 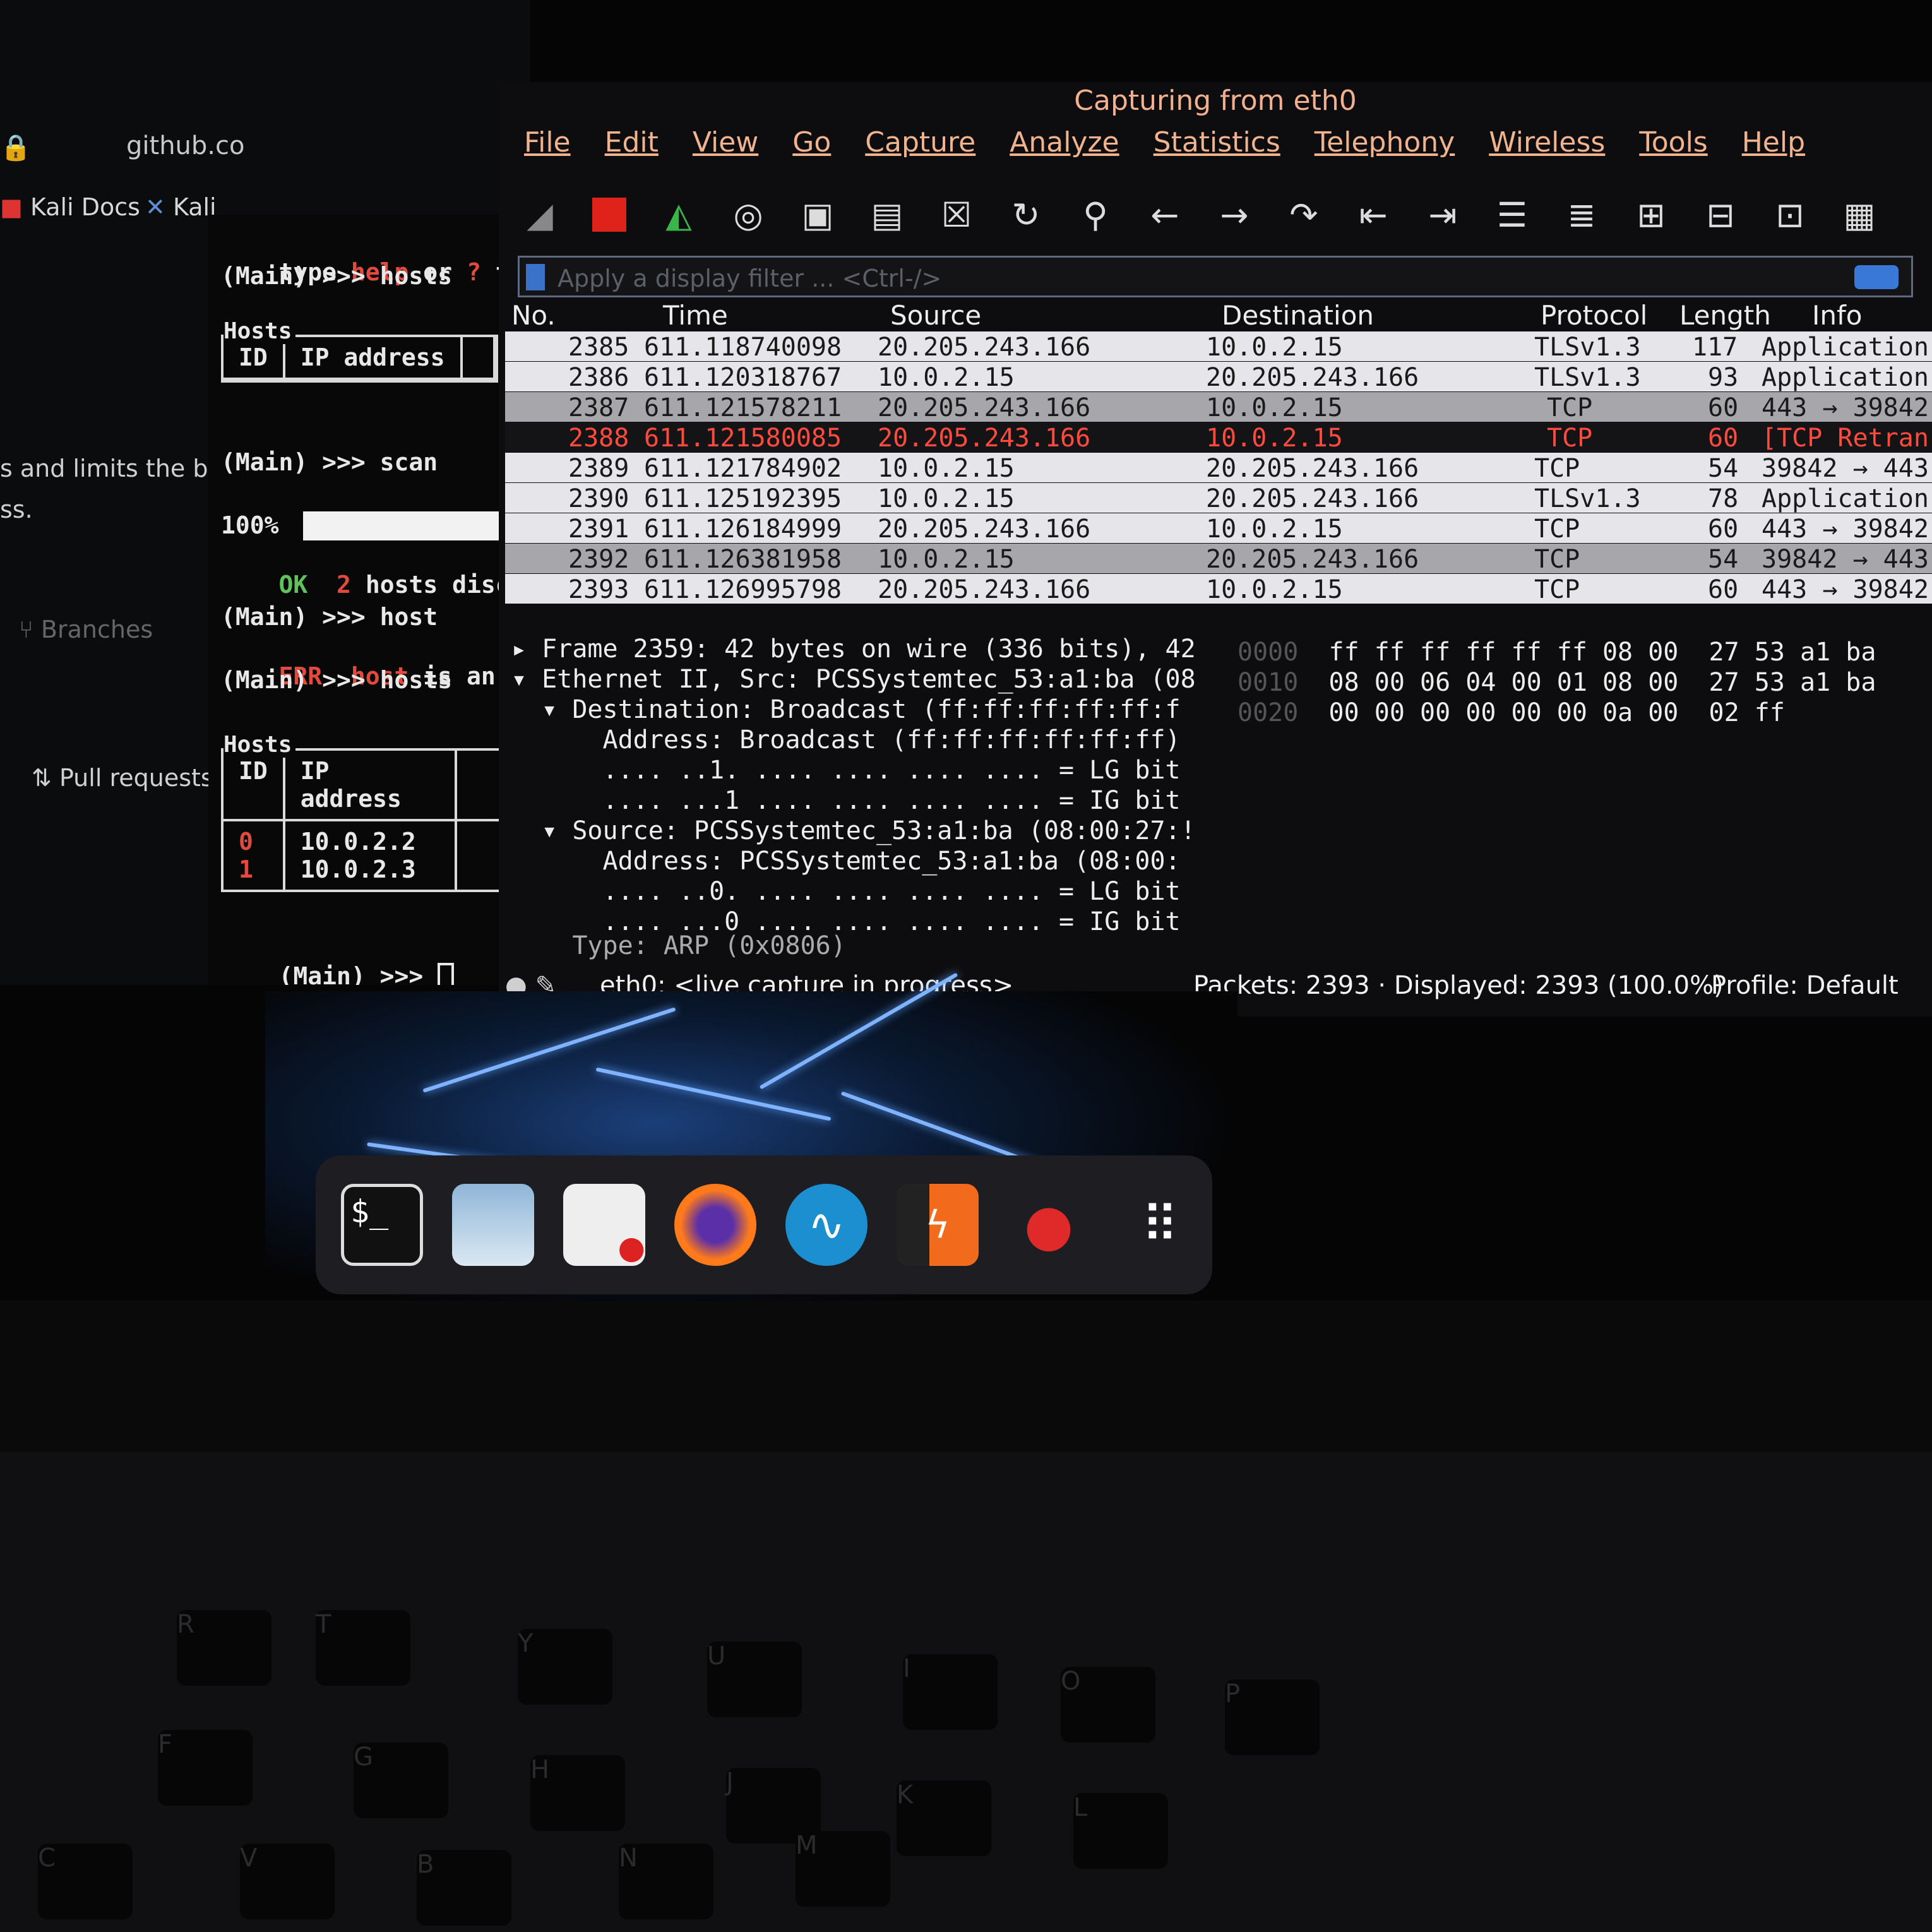 What do you see at coordinates (260, 745) in the screenshot?
I see `hosts-caption-2: Hosts` at bounding box center [260, 745].